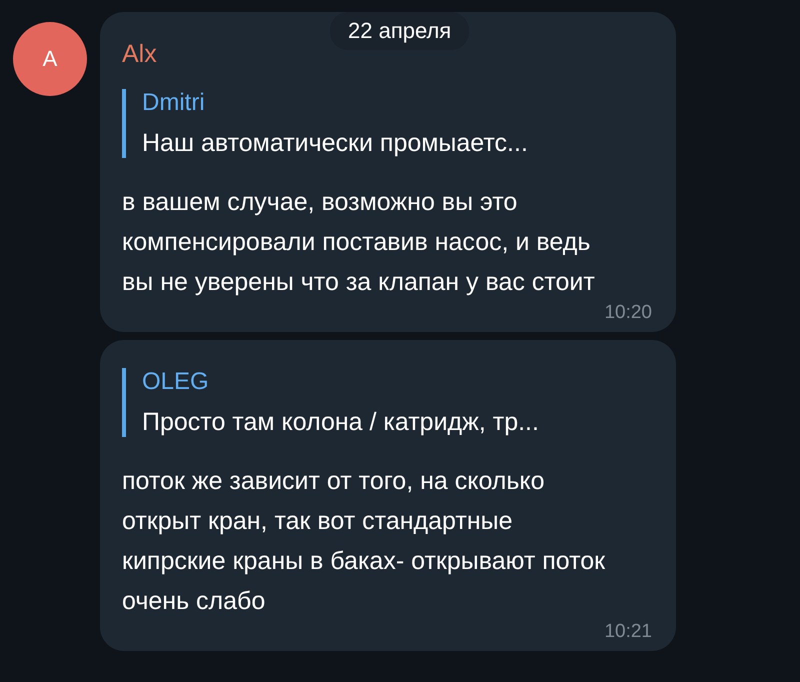 This screenshot has height=682, width=800. What do you see at coordinates (400, 31) in the screenshot?
I see `date-pill: 22 апреля` at bounding box center [400, 31].